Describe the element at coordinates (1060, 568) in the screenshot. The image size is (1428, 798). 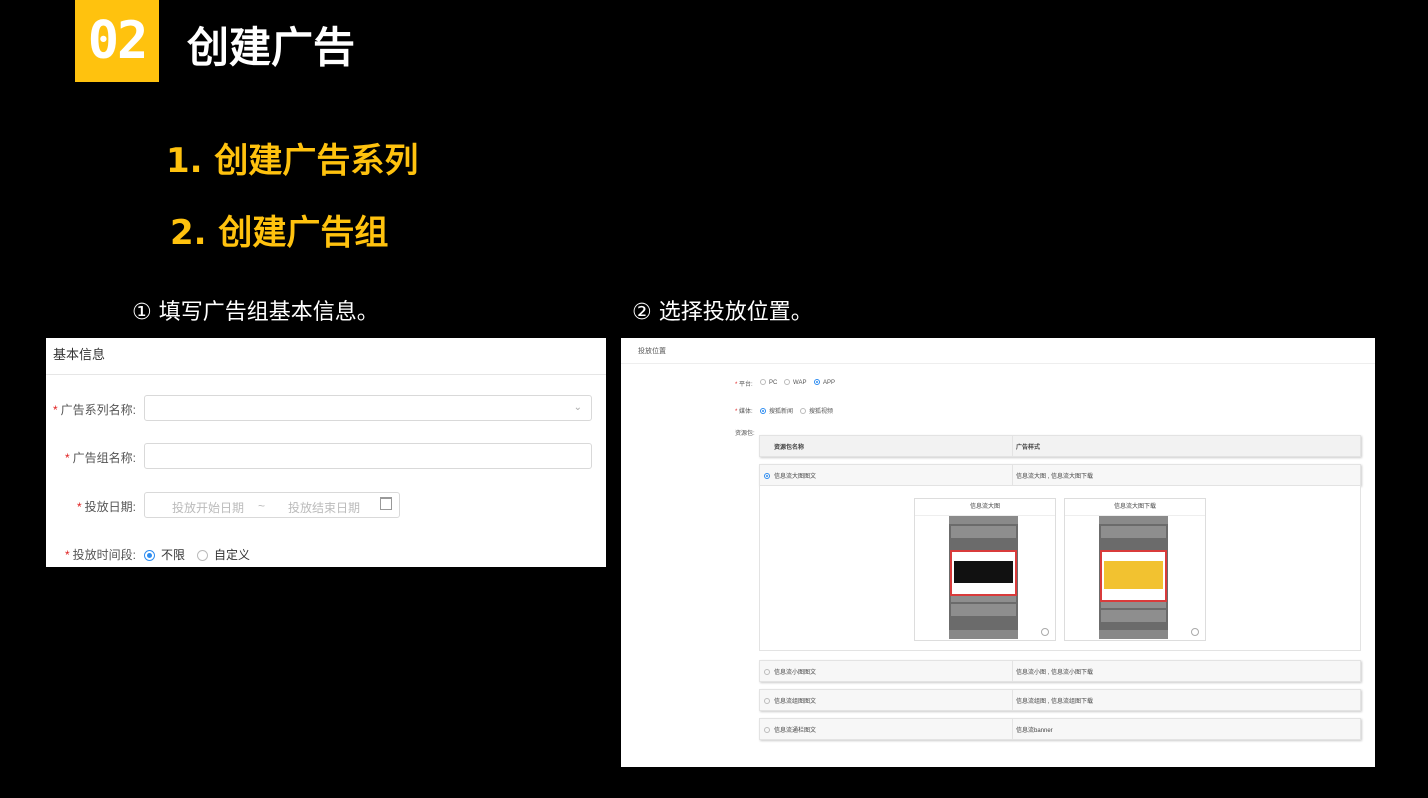
I see `ad-previews: 信息流大图 信息流大图下载` at that location.